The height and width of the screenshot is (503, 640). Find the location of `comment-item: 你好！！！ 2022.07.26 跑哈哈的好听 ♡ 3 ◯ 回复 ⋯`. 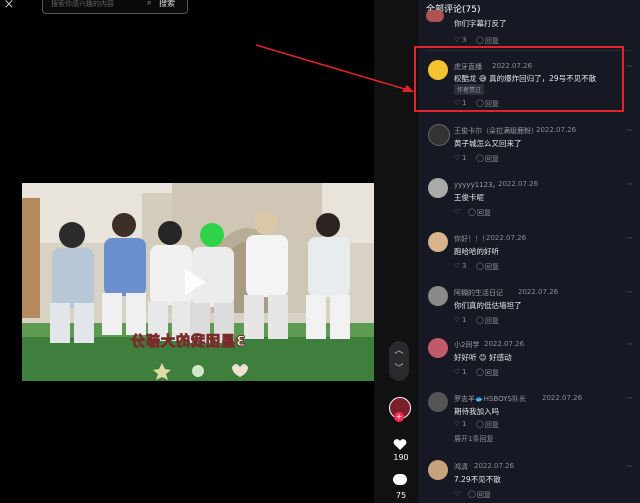

comment-item: 你好！！！ 2022.07.26 跑哈哈的好听 ♡ 3 ◯ 回复 ⋯ is located at coordinates (529, 251).